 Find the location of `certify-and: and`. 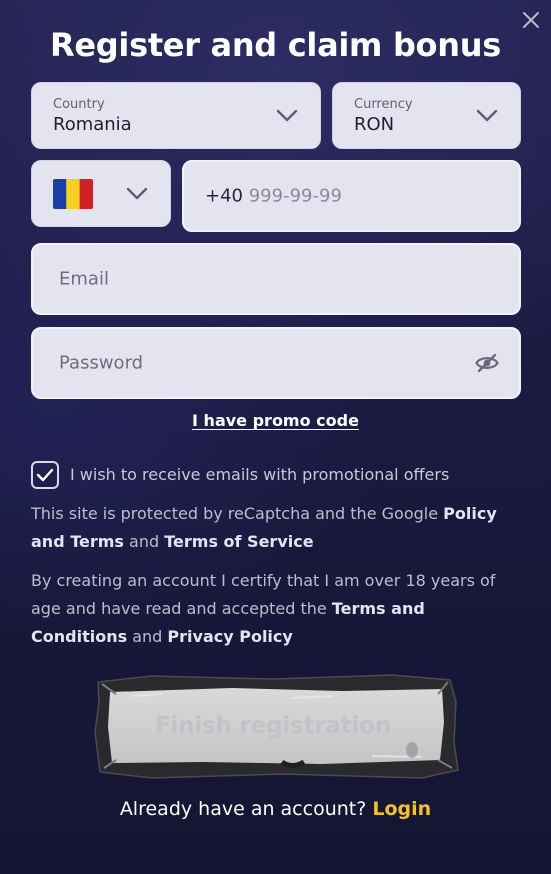

certify-and: and is located at coordinates (147, 636).